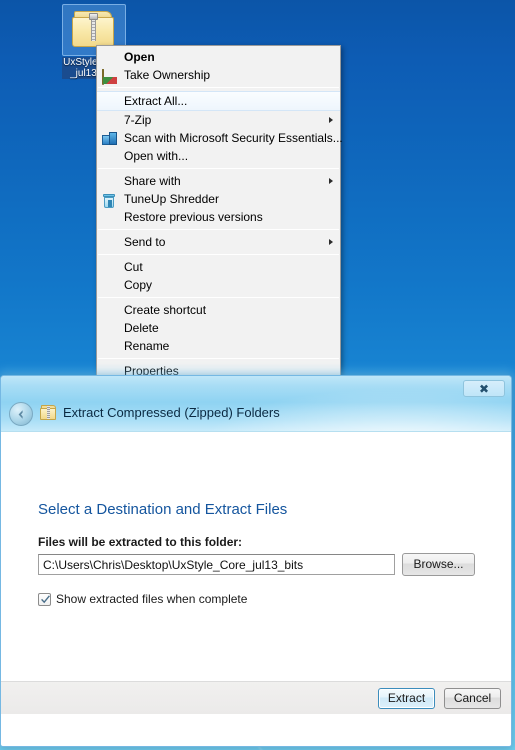 The width and height of the screenshot is (515, 750). What do you see at coordinates (218, 267) in the screenshot?
I see `menu-item-cut: Cut` at bounding box center [218, 267].